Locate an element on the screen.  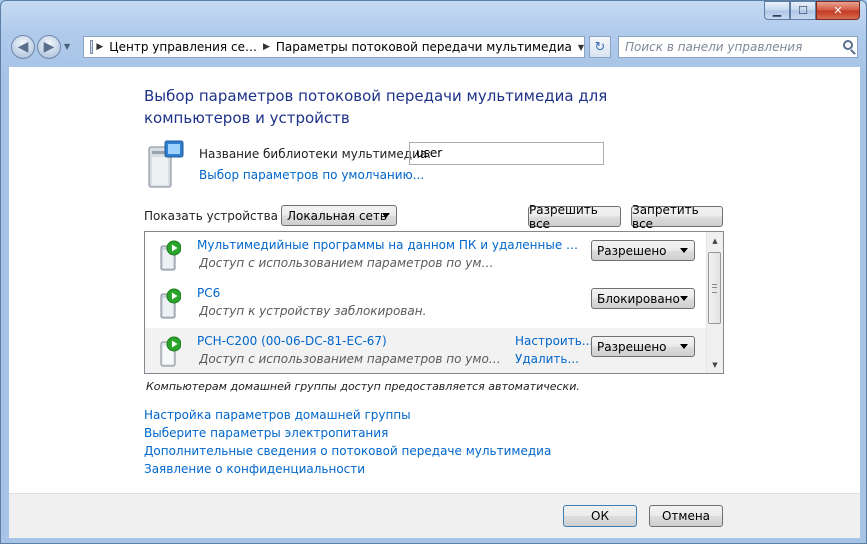
device-status: Доступ к устройству заблокирован. is located at coordinates (313, 311).